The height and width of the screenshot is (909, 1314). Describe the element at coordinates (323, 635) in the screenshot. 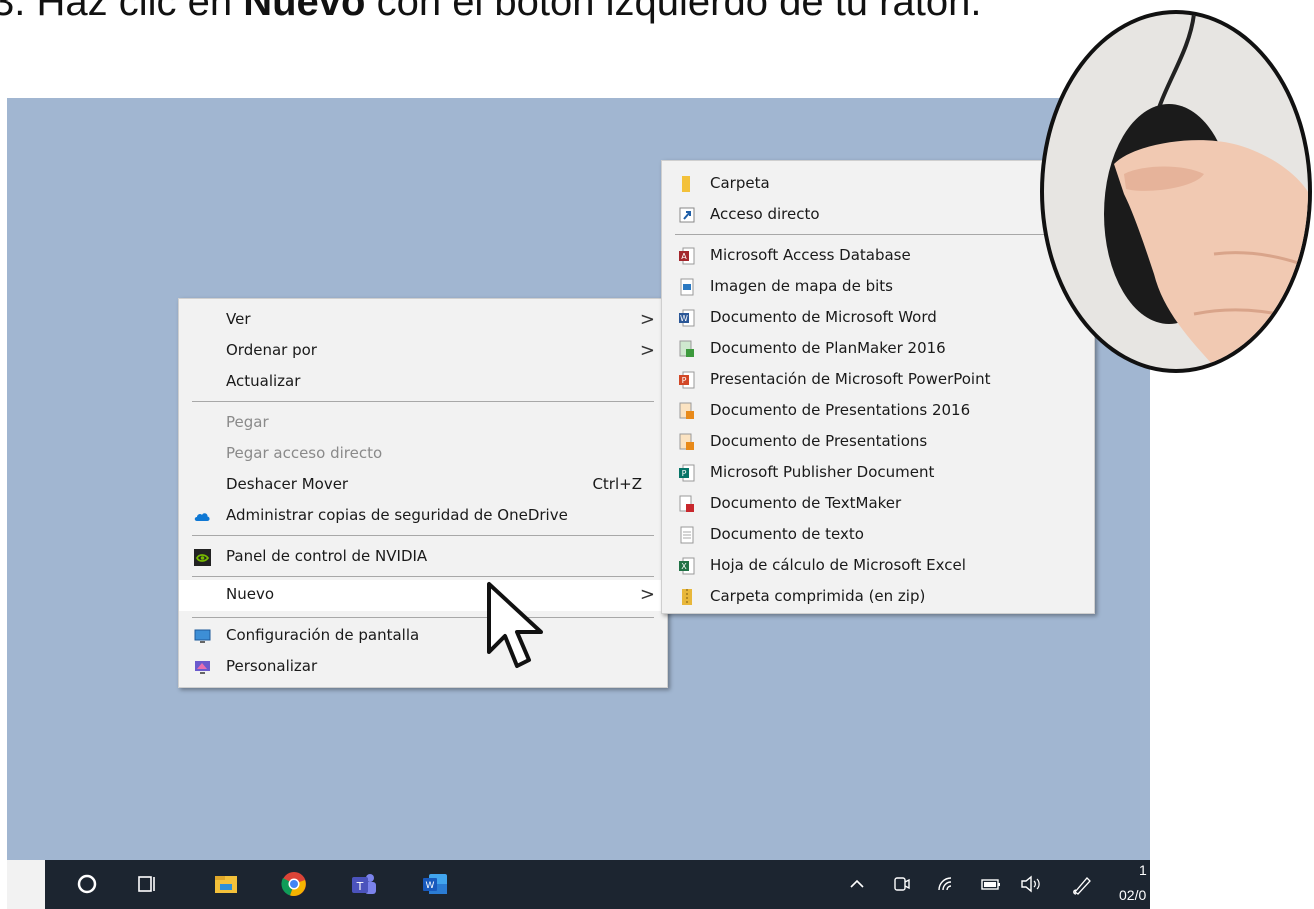

I see `menu-item-label: Configuración de pantalla` at that location.